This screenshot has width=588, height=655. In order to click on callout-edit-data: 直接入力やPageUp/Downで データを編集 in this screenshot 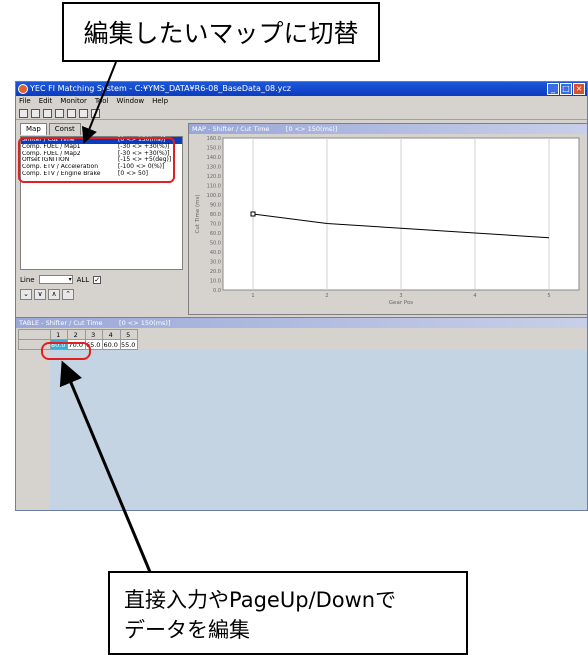, I will do `click(288, 613)`.